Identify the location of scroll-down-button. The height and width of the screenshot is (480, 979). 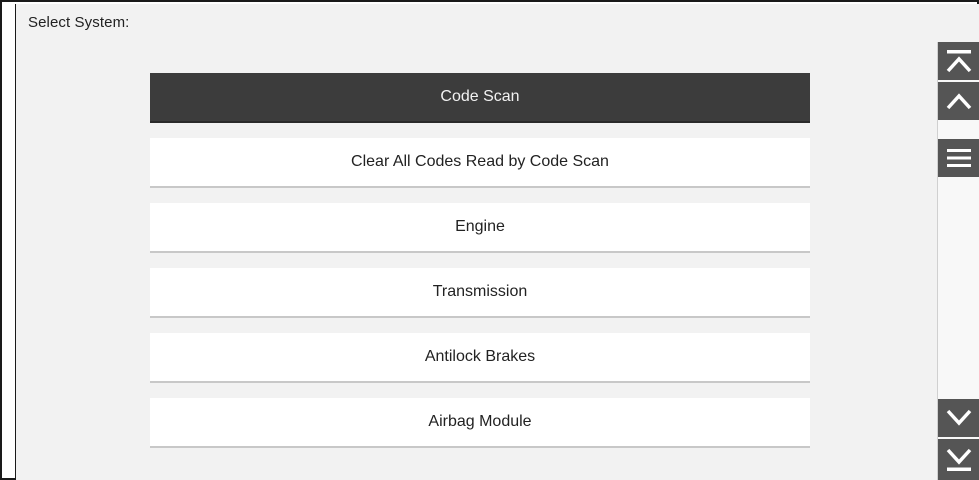
(958, 418).